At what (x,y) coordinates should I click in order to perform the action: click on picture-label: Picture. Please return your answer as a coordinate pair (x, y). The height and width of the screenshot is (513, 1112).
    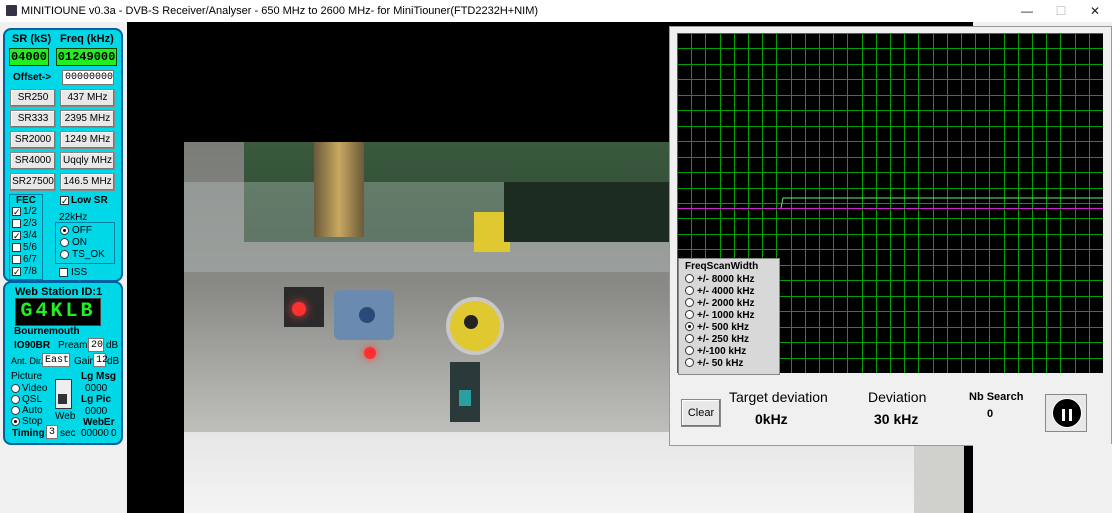
    Looking at the image, I should click on (27, 376).